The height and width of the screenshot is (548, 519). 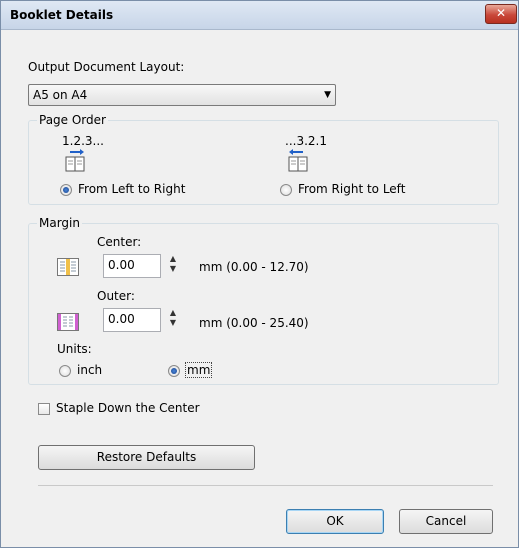 I want to click on radio-unit-inch, so click(x=65, y=371).